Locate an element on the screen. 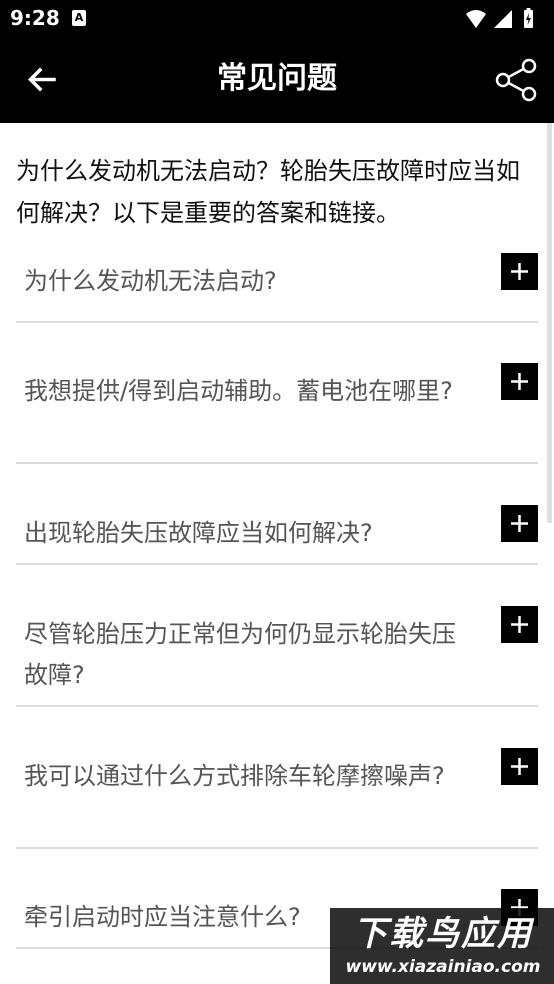 This screenshot has width=554, height=984. status-bar: 9:28 A is located at coordinates (277, 19).